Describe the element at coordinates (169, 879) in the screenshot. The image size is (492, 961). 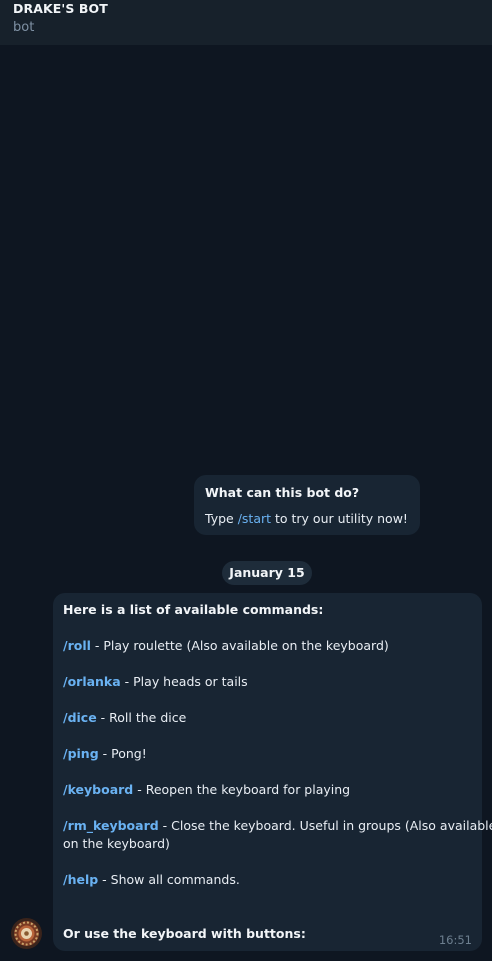
I see `command-desc: - Show all commands.` at that location.